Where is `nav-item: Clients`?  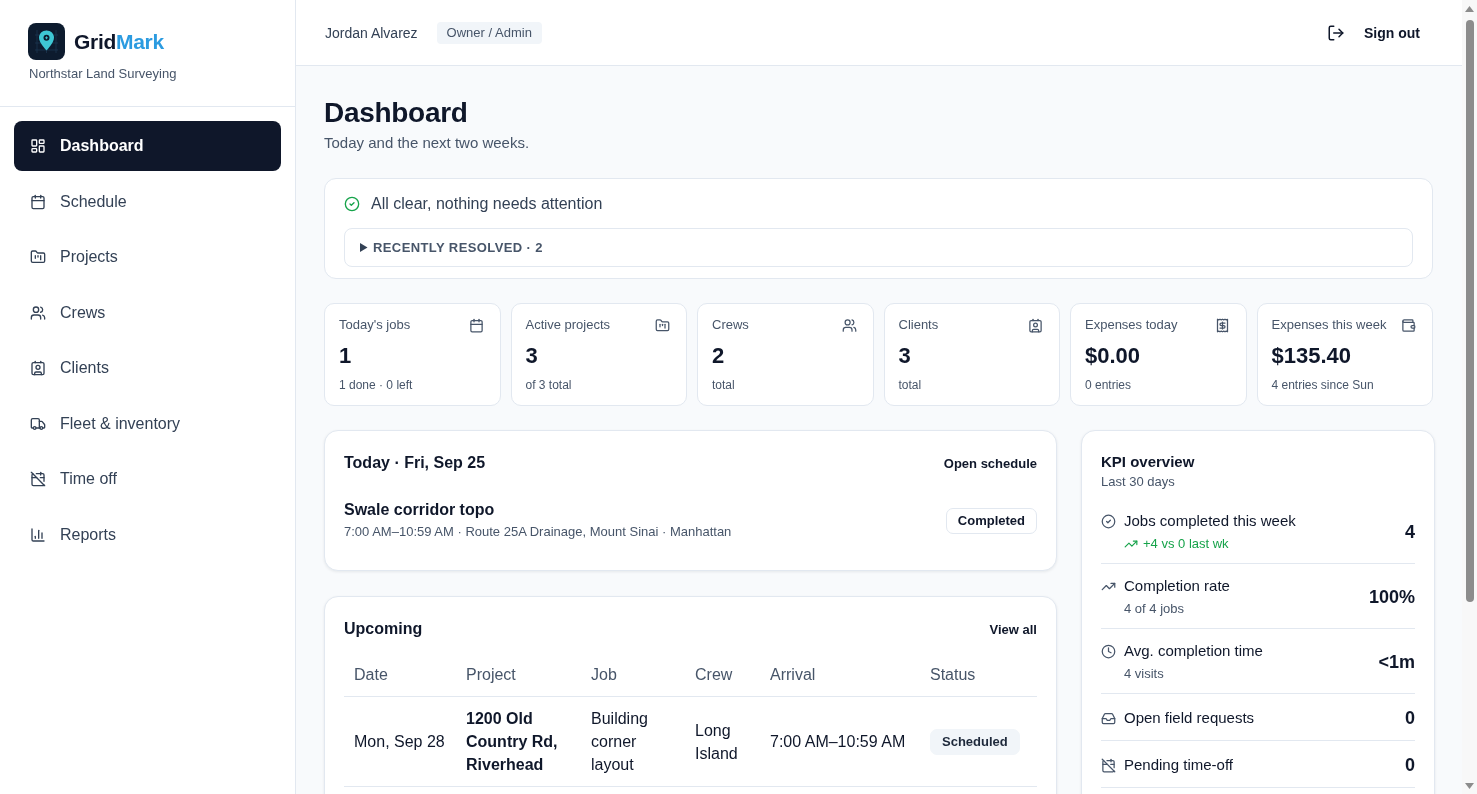 nav-item: Clients is located at coordinates (147, 368).